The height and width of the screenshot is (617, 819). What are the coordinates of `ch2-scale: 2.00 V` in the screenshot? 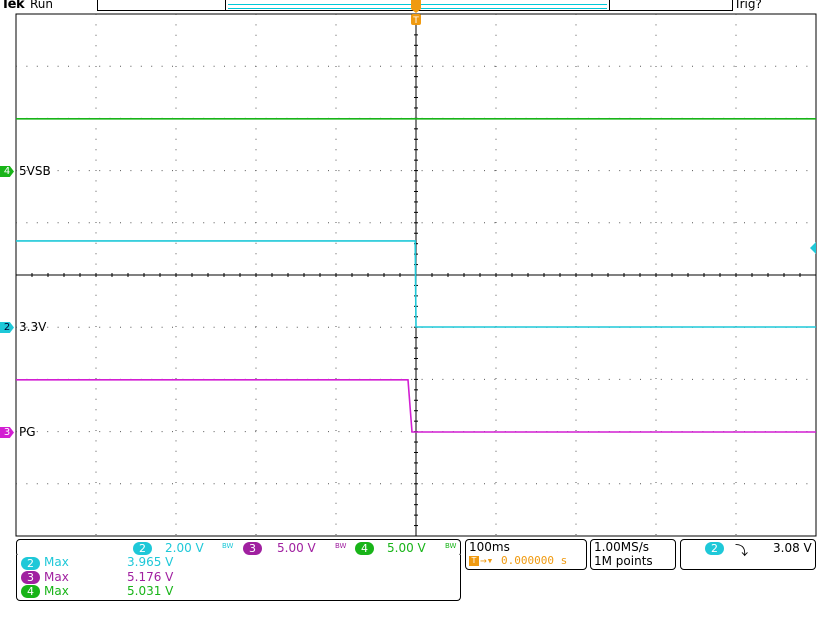 It's located at (184, 548).